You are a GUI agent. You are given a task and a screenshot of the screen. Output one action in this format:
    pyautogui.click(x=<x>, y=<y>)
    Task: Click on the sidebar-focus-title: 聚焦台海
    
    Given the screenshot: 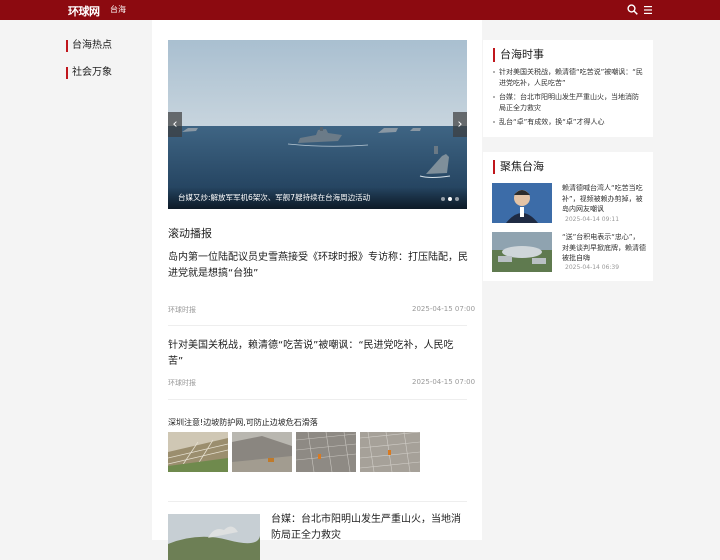 What is the action you would take?
    pyautogui.click(x=518, y=167)
    